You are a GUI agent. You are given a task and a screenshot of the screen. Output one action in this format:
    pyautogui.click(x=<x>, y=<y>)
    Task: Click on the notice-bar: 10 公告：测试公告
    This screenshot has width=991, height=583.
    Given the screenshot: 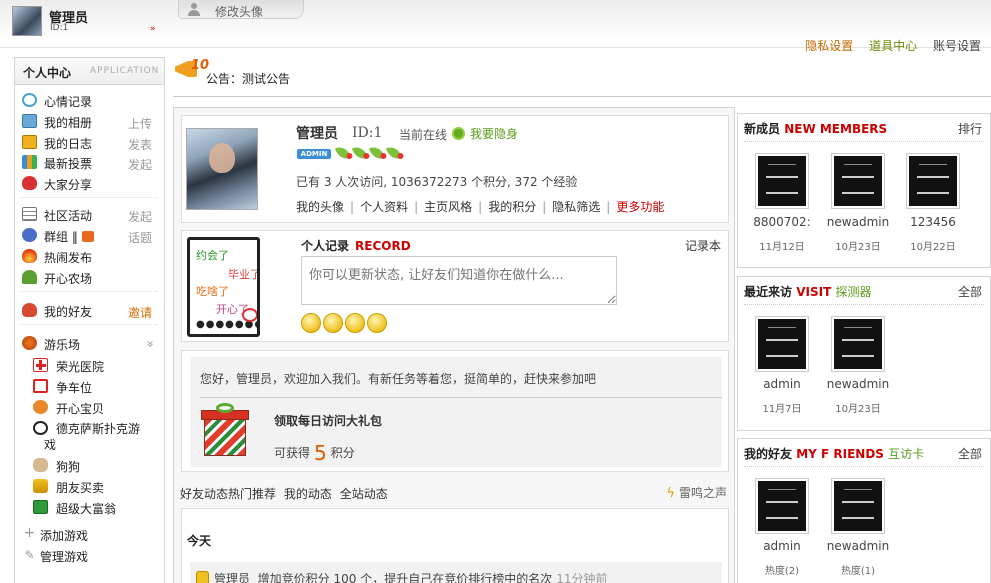 What is the action you would take?
    pyautogui.click(x=582, y=77)
    